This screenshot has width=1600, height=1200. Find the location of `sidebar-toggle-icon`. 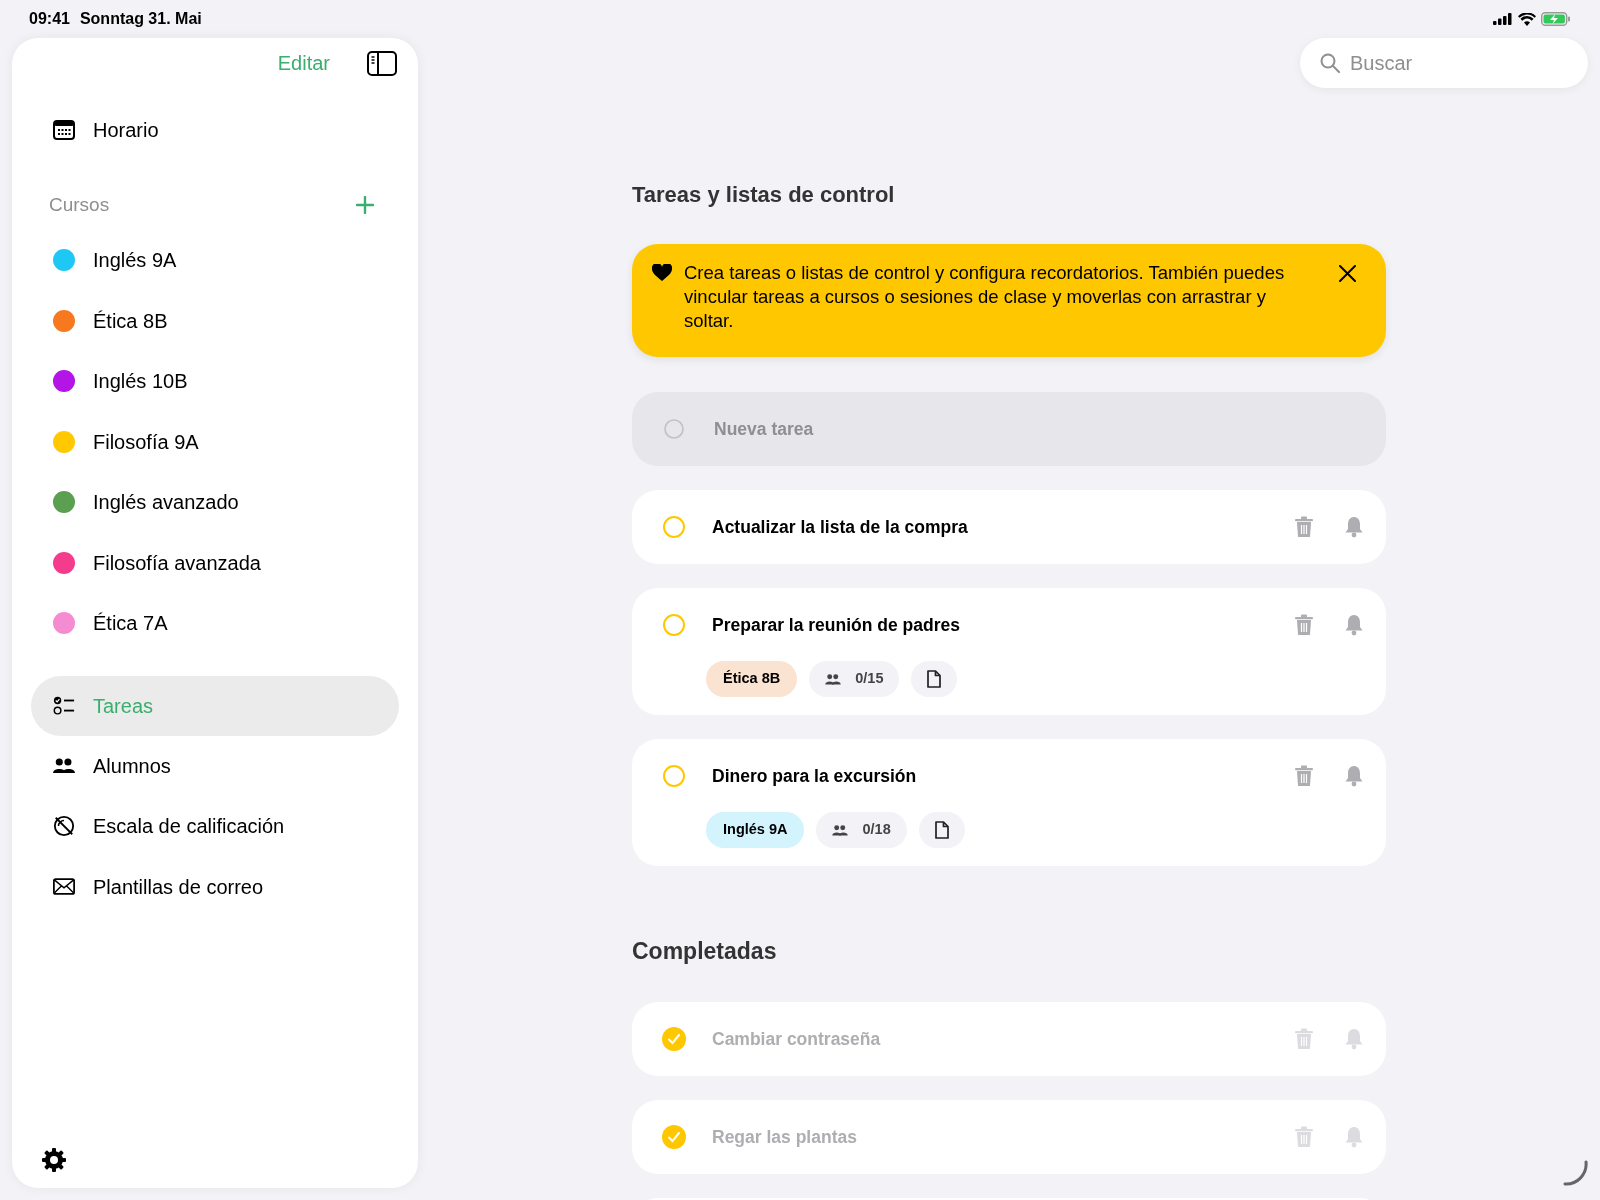

sidebar-toggle-icon is located at coordinates (382, 63).